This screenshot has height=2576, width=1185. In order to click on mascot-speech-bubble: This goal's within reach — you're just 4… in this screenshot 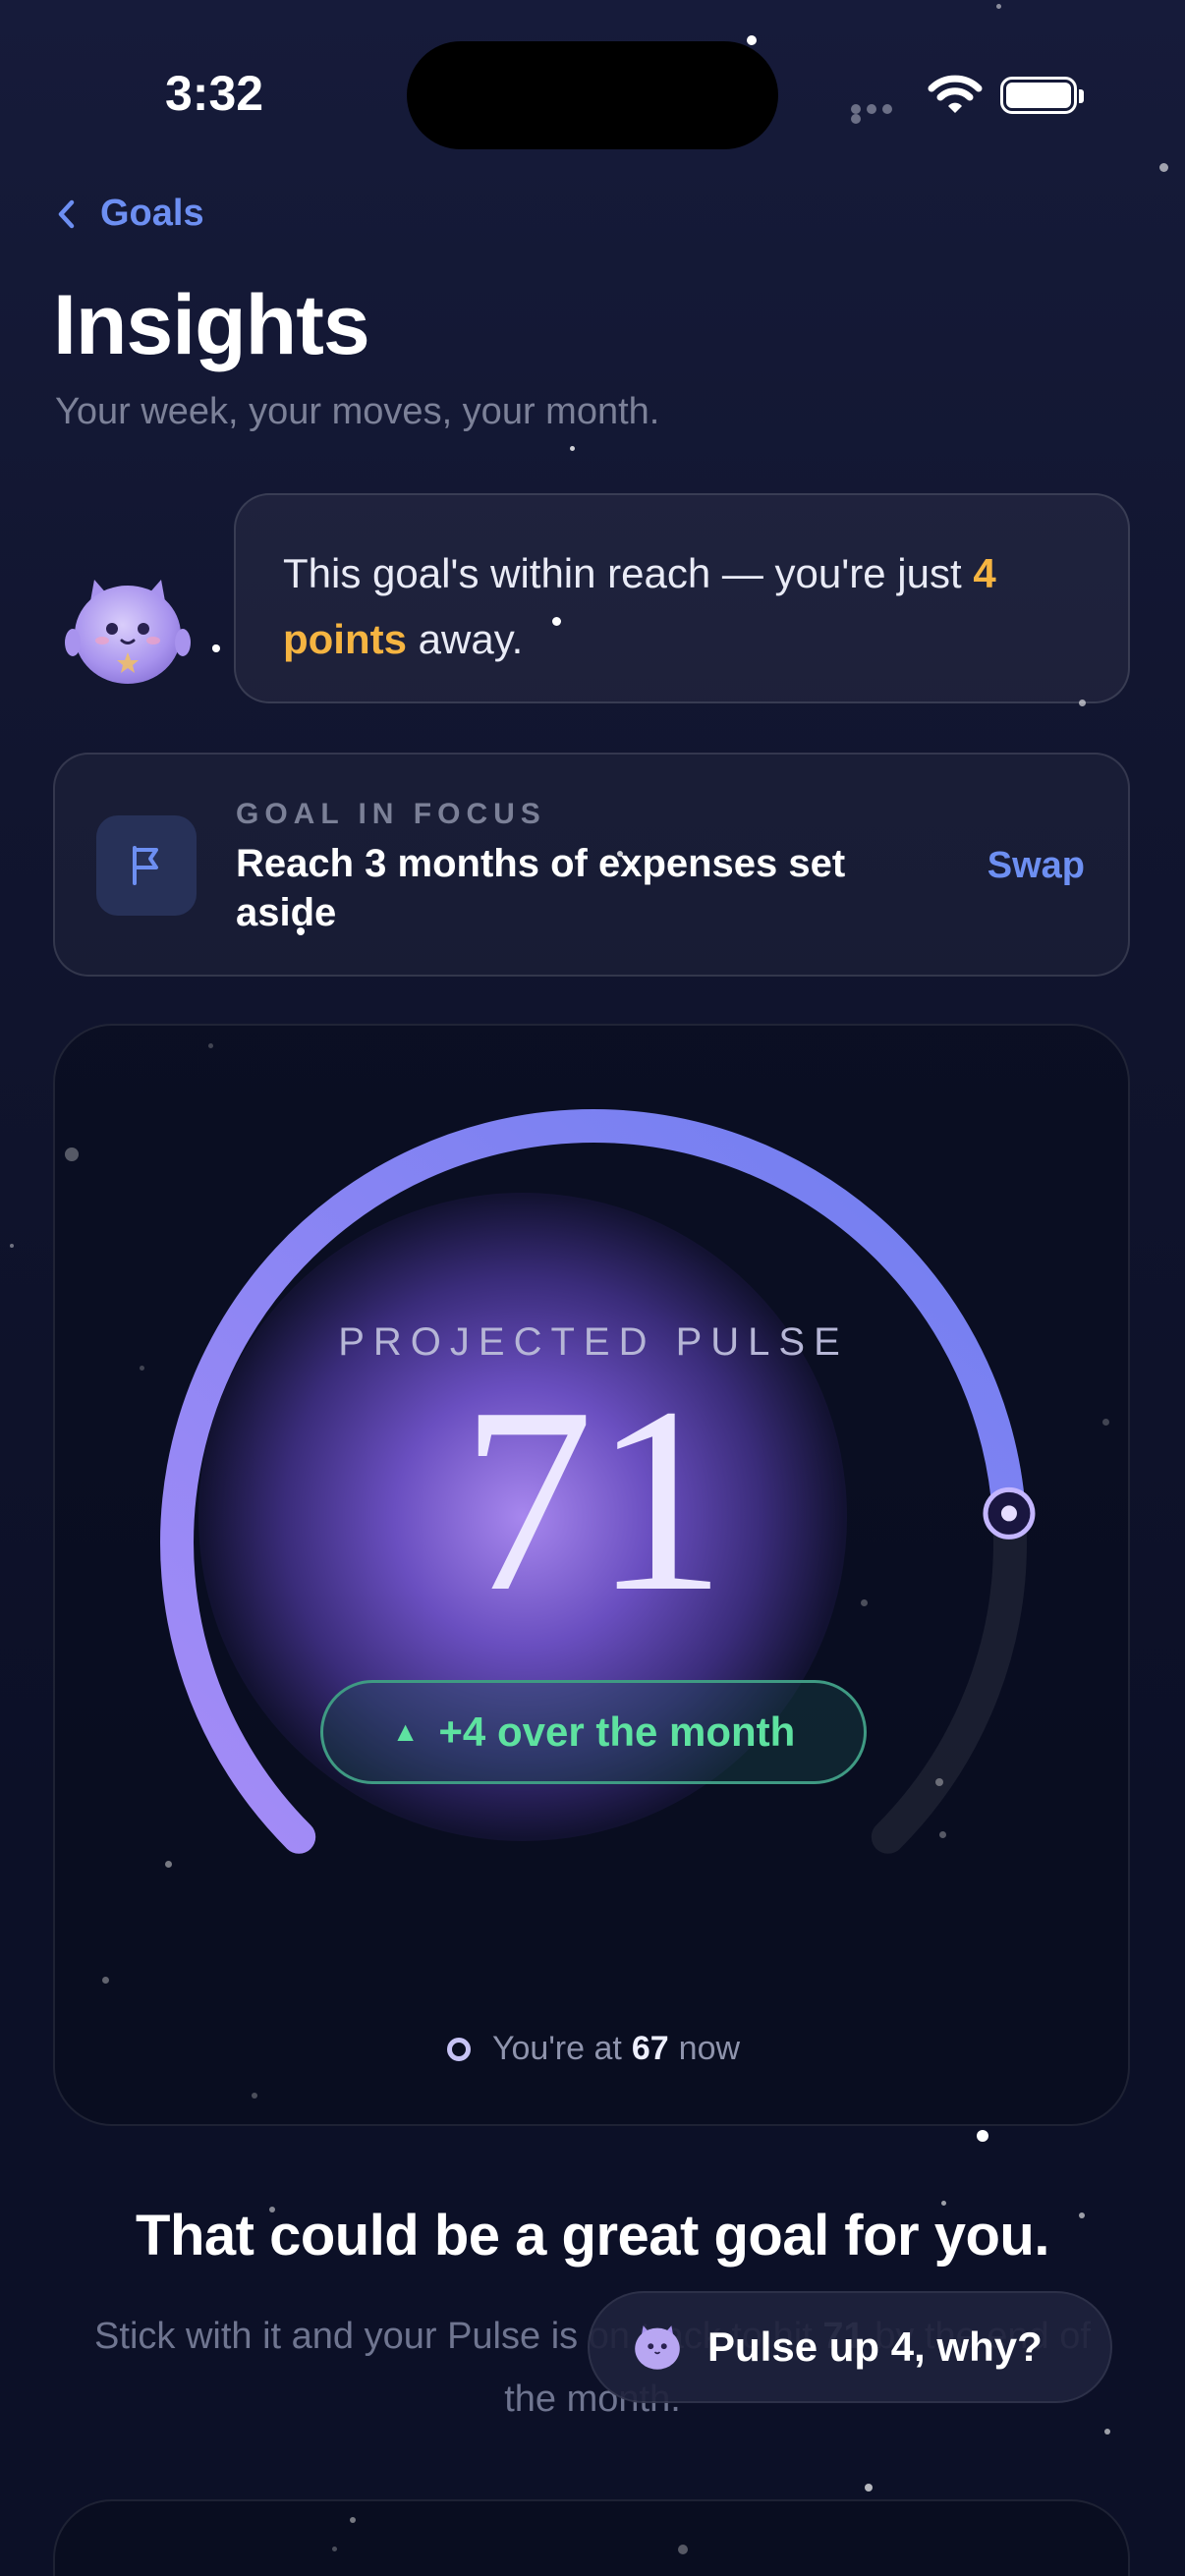, I will do `click(682, 598)`.